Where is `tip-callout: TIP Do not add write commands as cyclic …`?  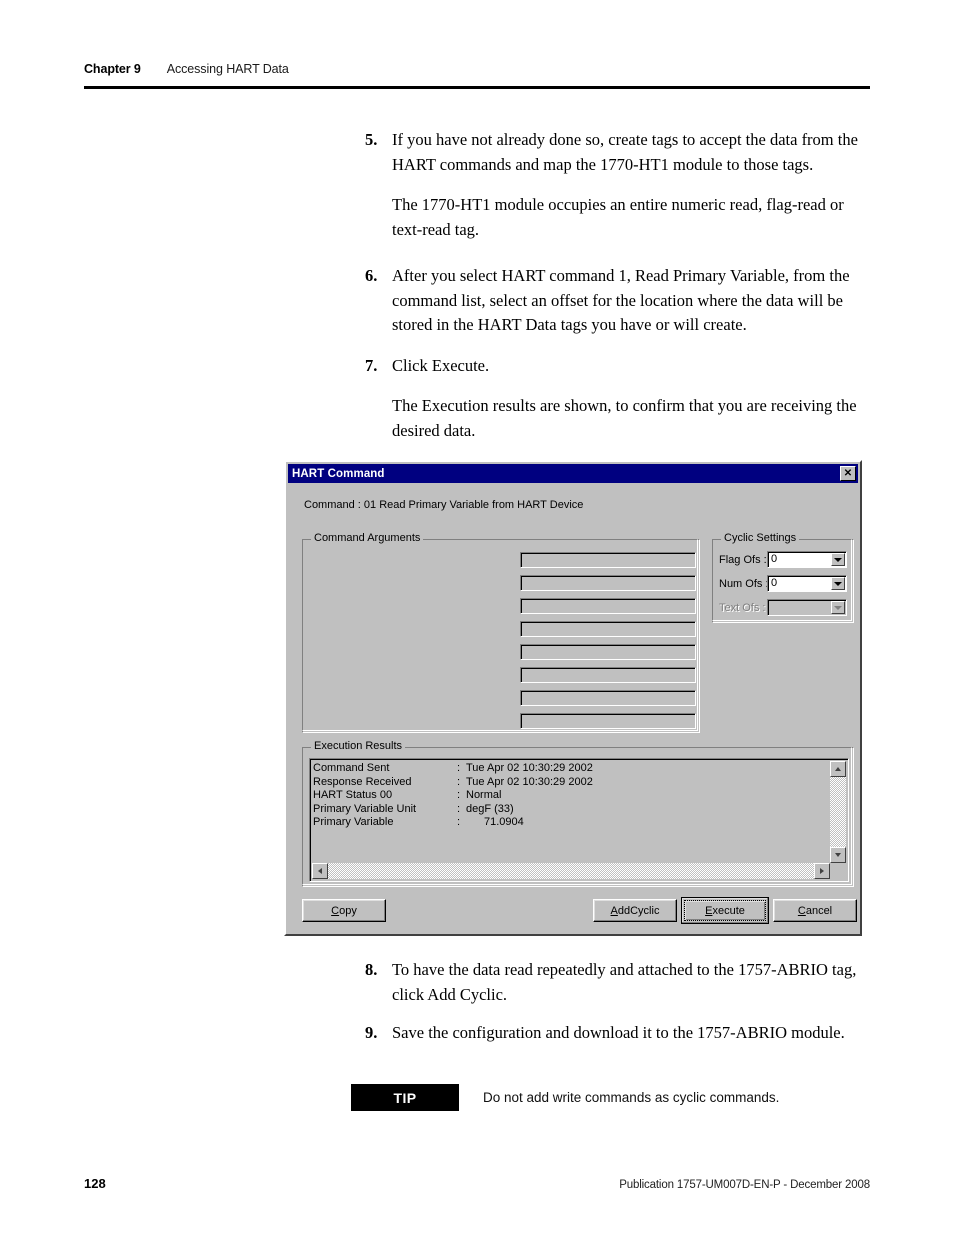
tip-callout: TIP Do not add write commands as cyclic … is located at coordinates (565, 1097).